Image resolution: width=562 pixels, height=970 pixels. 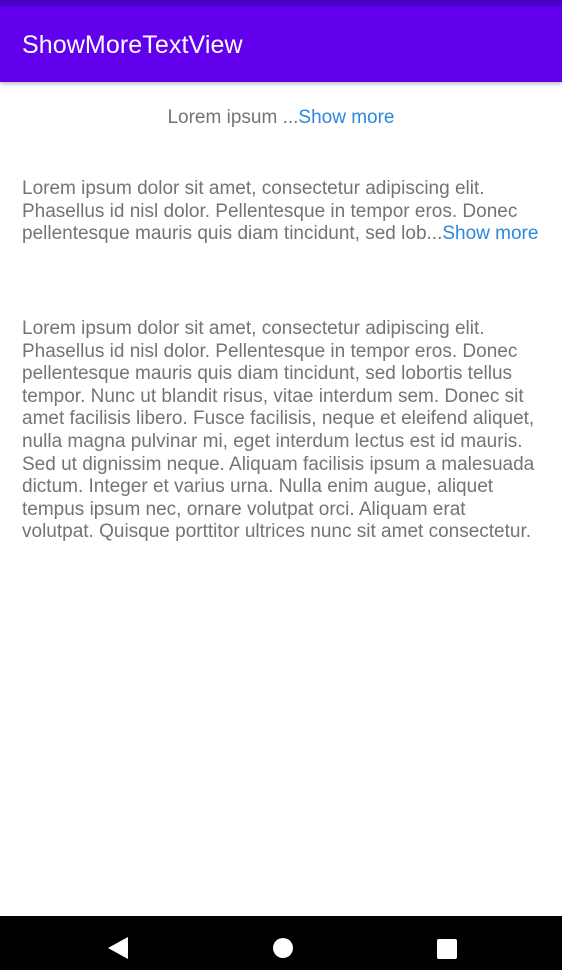 I want to click on app-title: ShowMoreTextView, so click(x=132, y=45).